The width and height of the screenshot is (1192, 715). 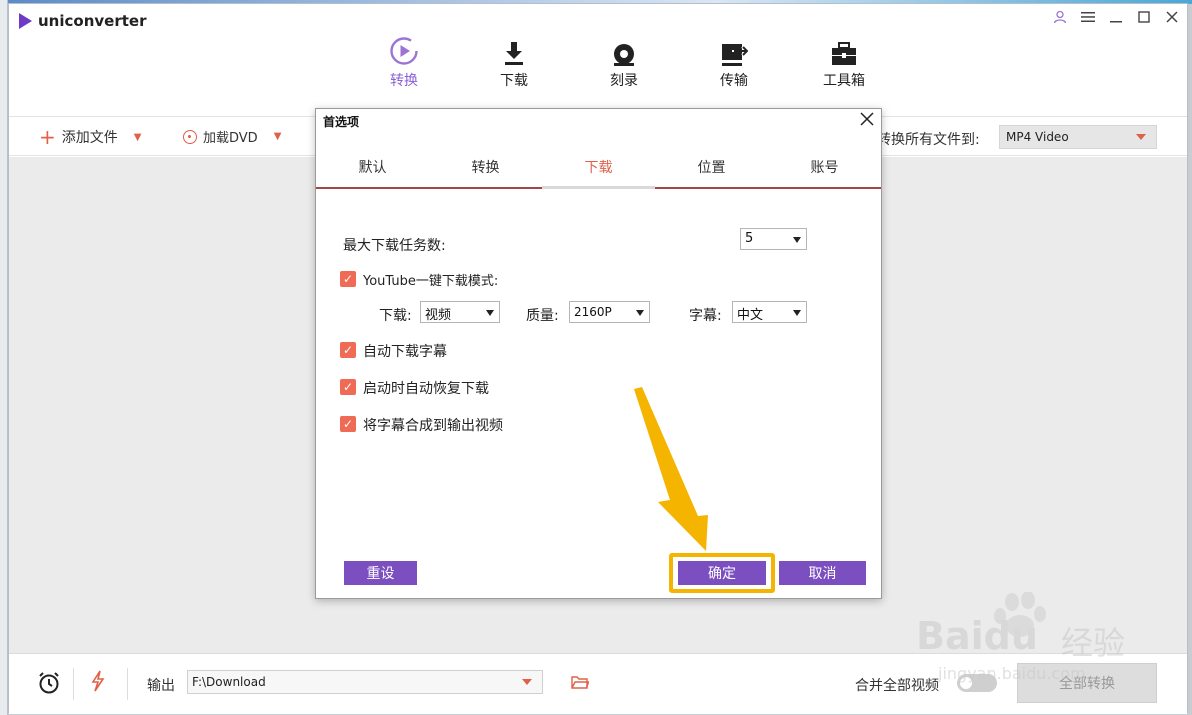 What do you see at coordinates (580, 681) in the screenshot?
I see `folder-icon` at bounding box center [580, 681].